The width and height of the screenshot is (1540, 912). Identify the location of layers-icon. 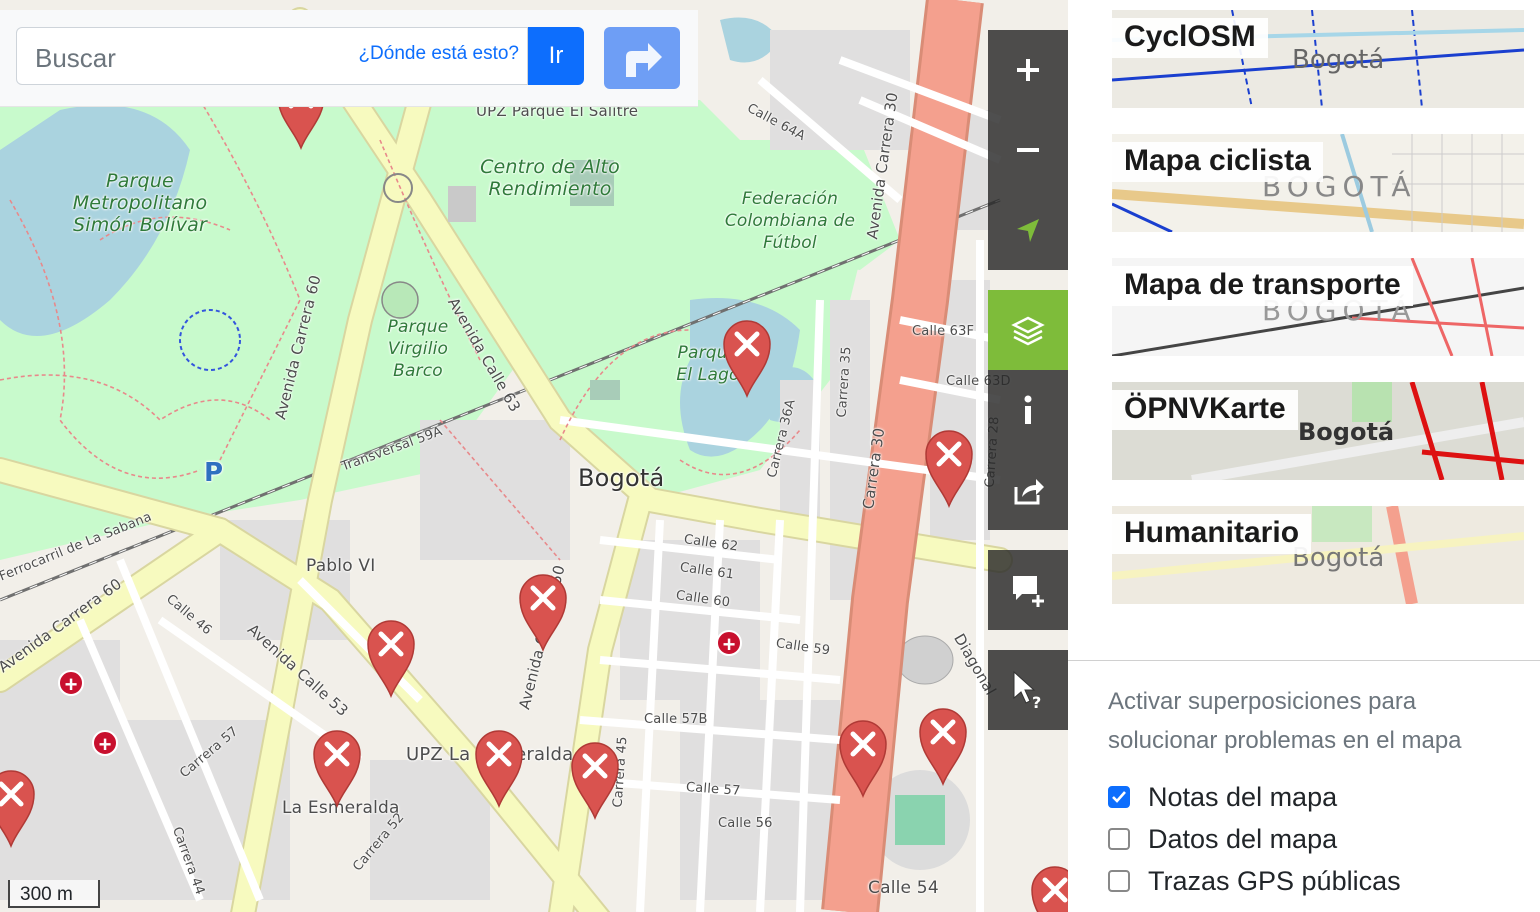
(1028, 331).